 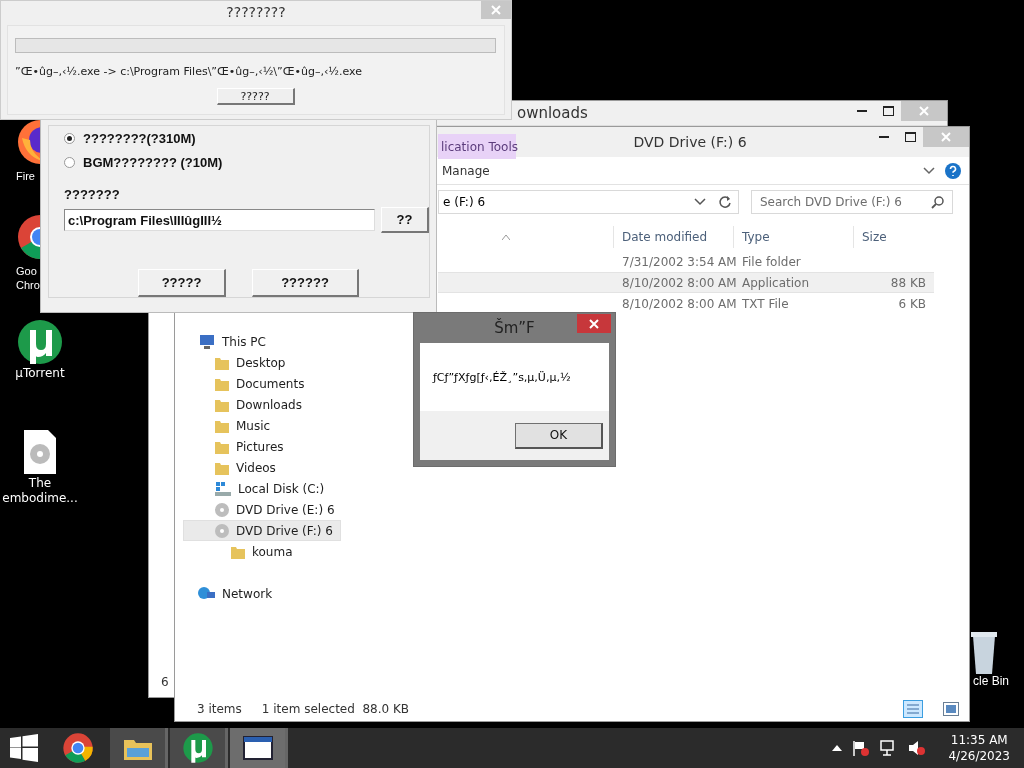 What do you see at coordinates (262, 425) in the screenshot?
I see `nav-item: Music` at bounding box center [262, 425].